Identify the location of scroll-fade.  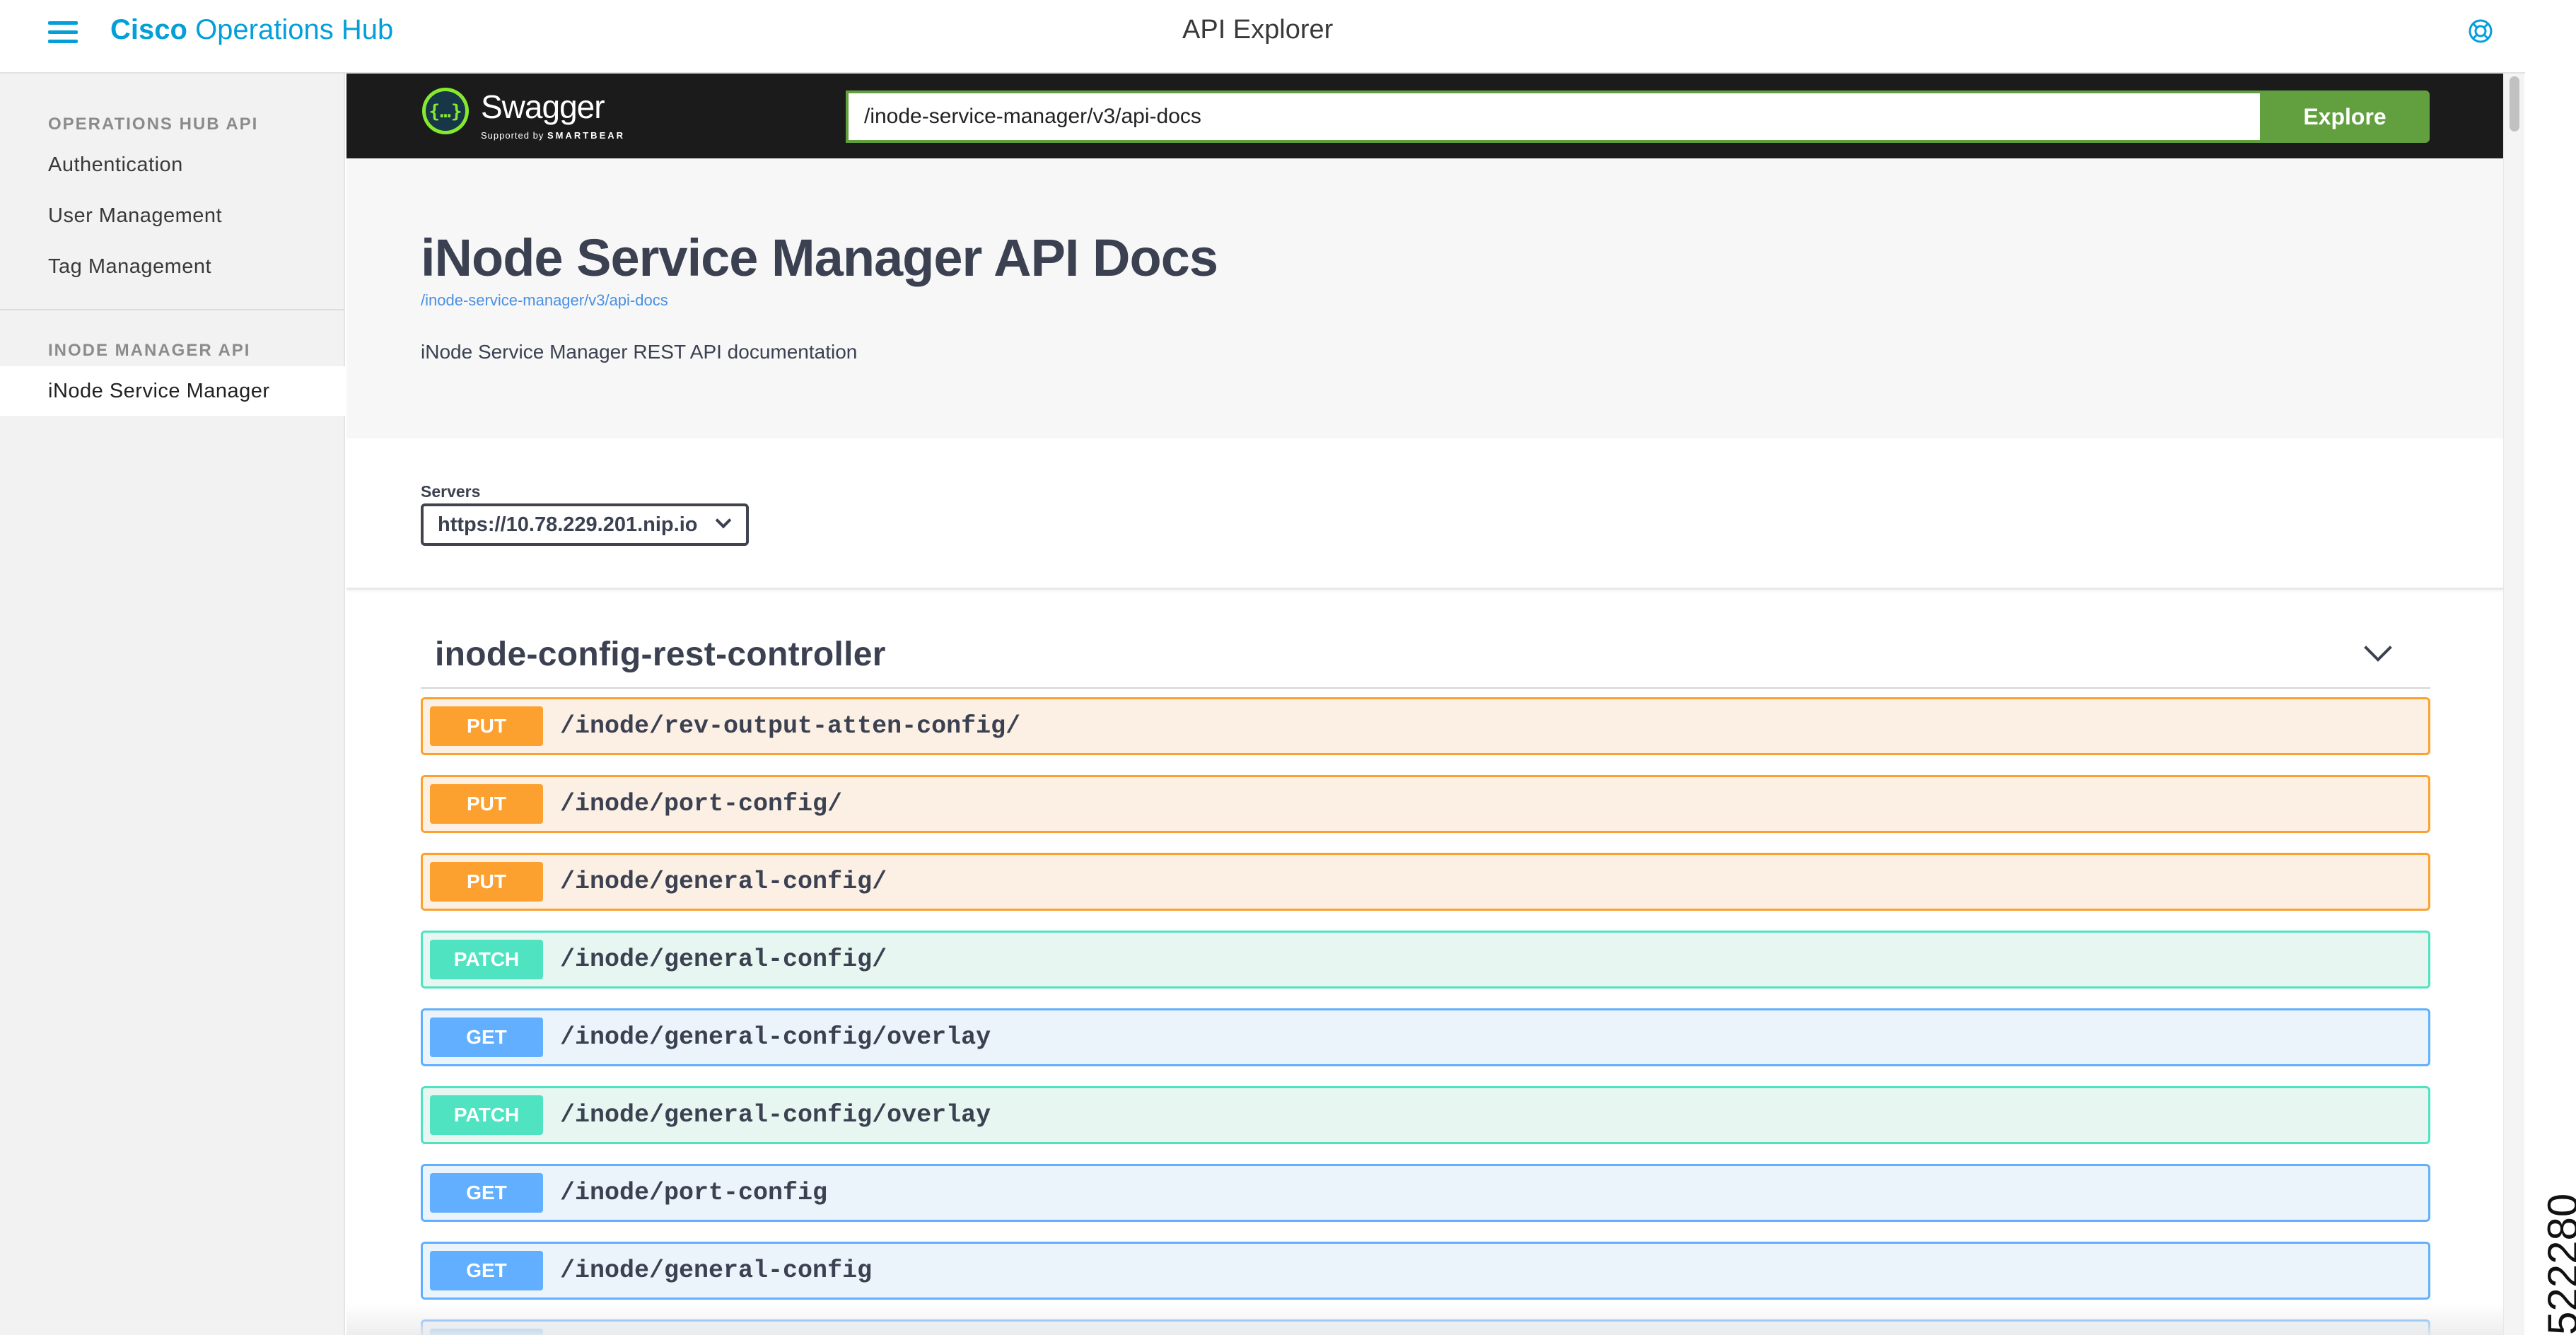
(1424, 1319).